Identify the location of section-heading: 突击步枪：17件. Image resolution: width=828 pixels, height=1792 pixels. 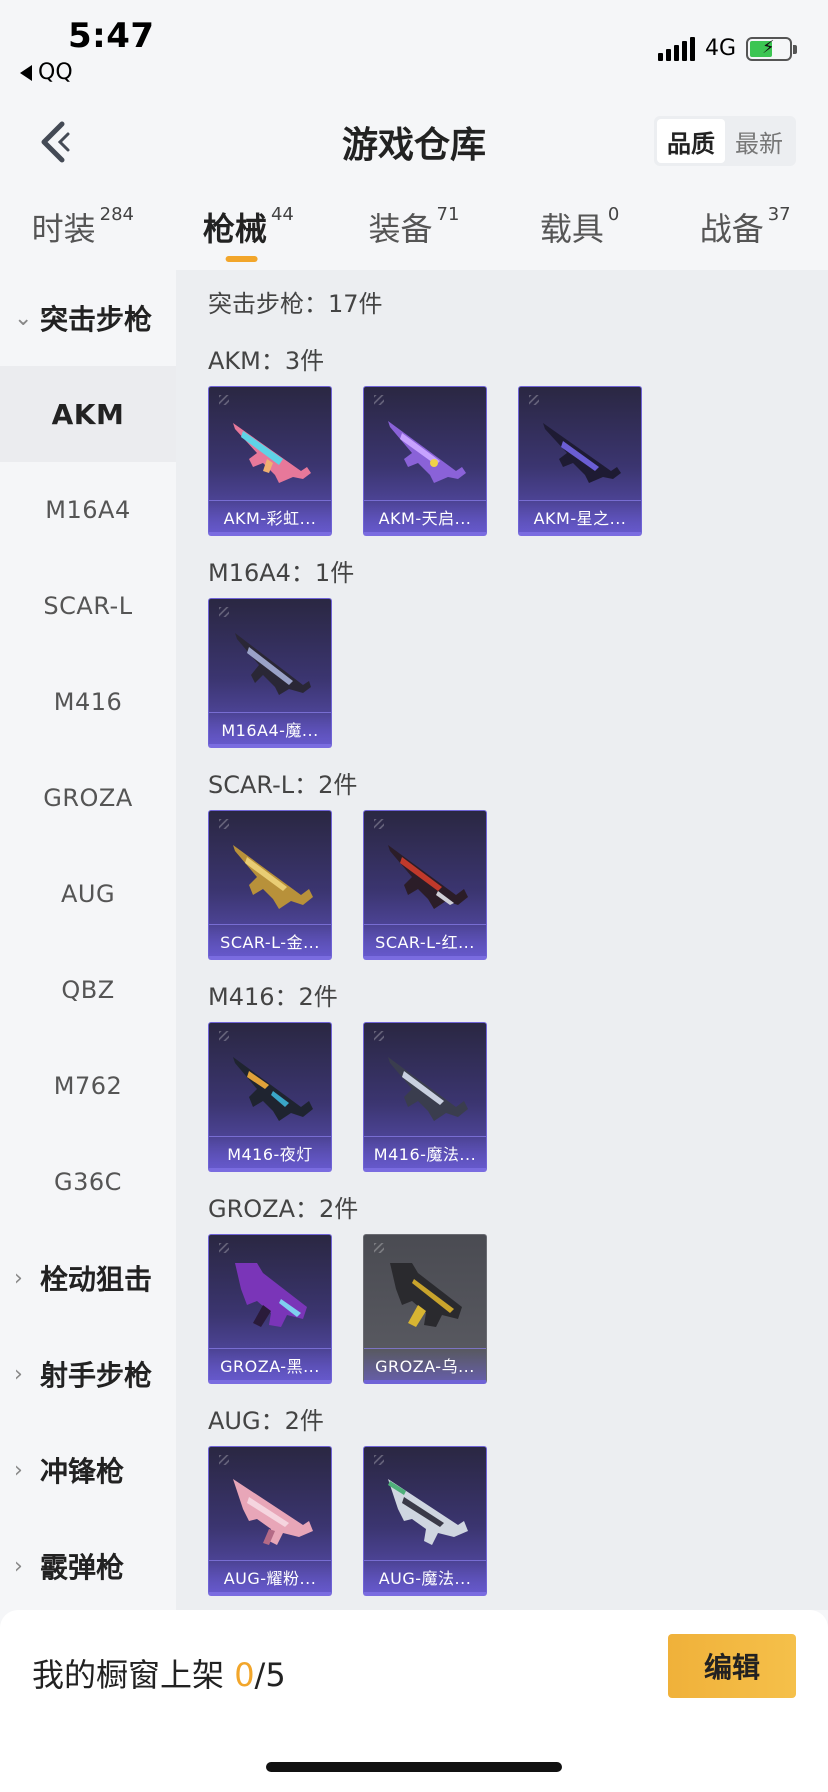
(295, 303).